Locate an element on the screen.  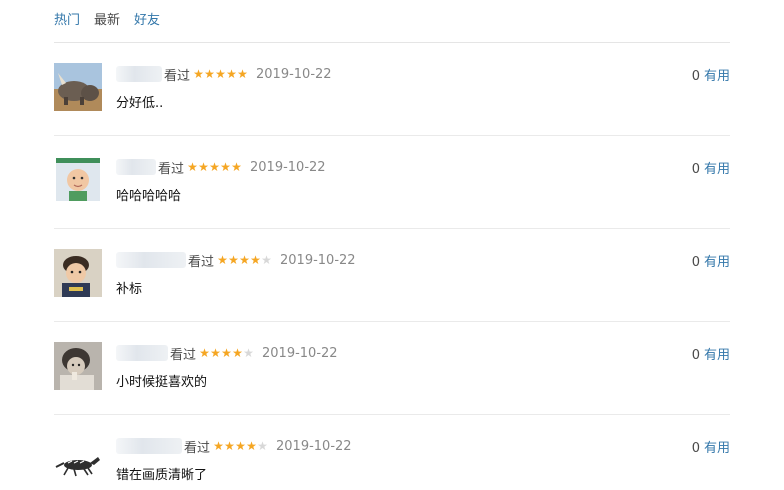
tab-latest: 最新 is located at coordinates (107, 18).